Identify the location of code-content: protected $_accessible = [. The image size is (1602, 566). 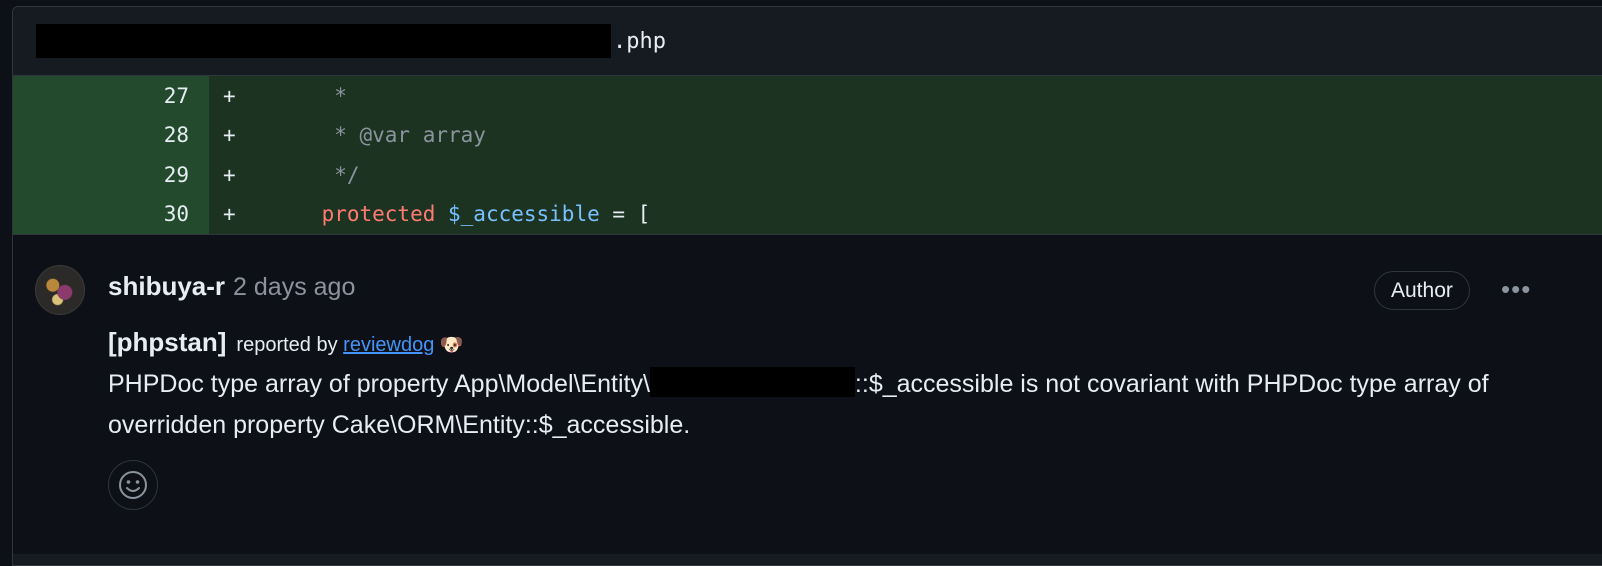
(449, 215).